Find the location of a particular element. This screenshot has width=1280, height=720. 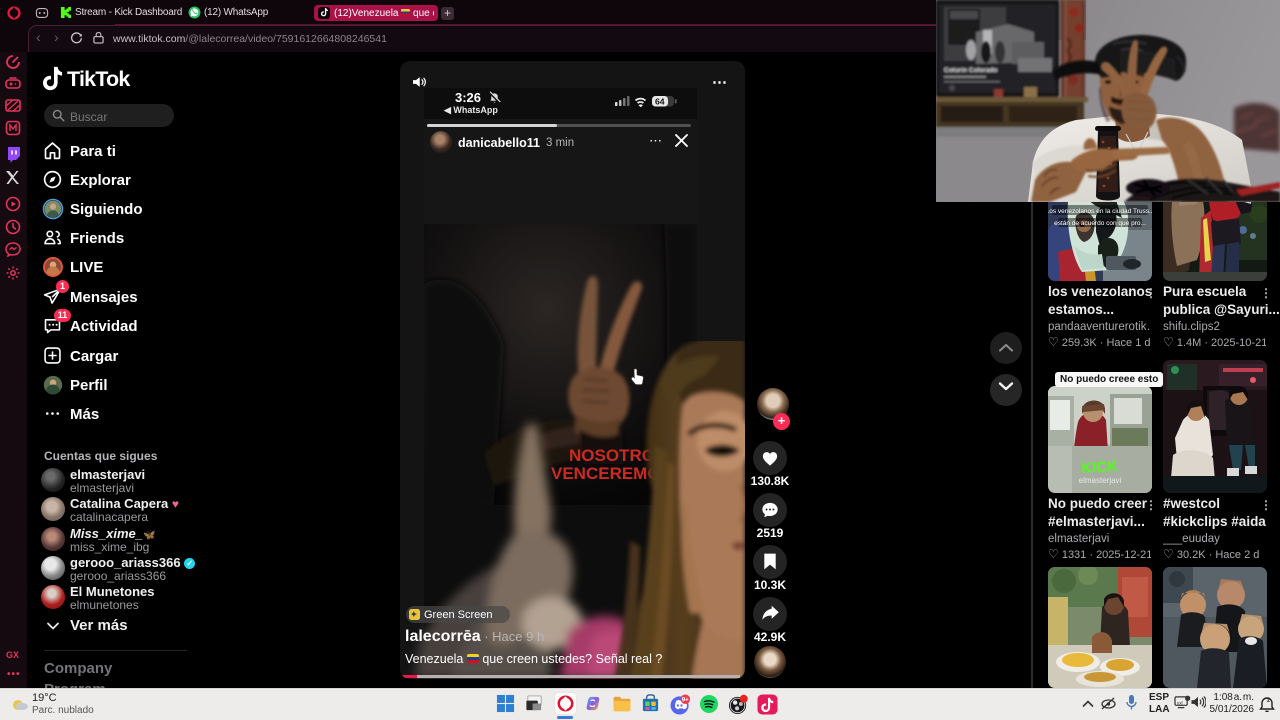

svg-text: KICK is located at coordinates (1100, 468).